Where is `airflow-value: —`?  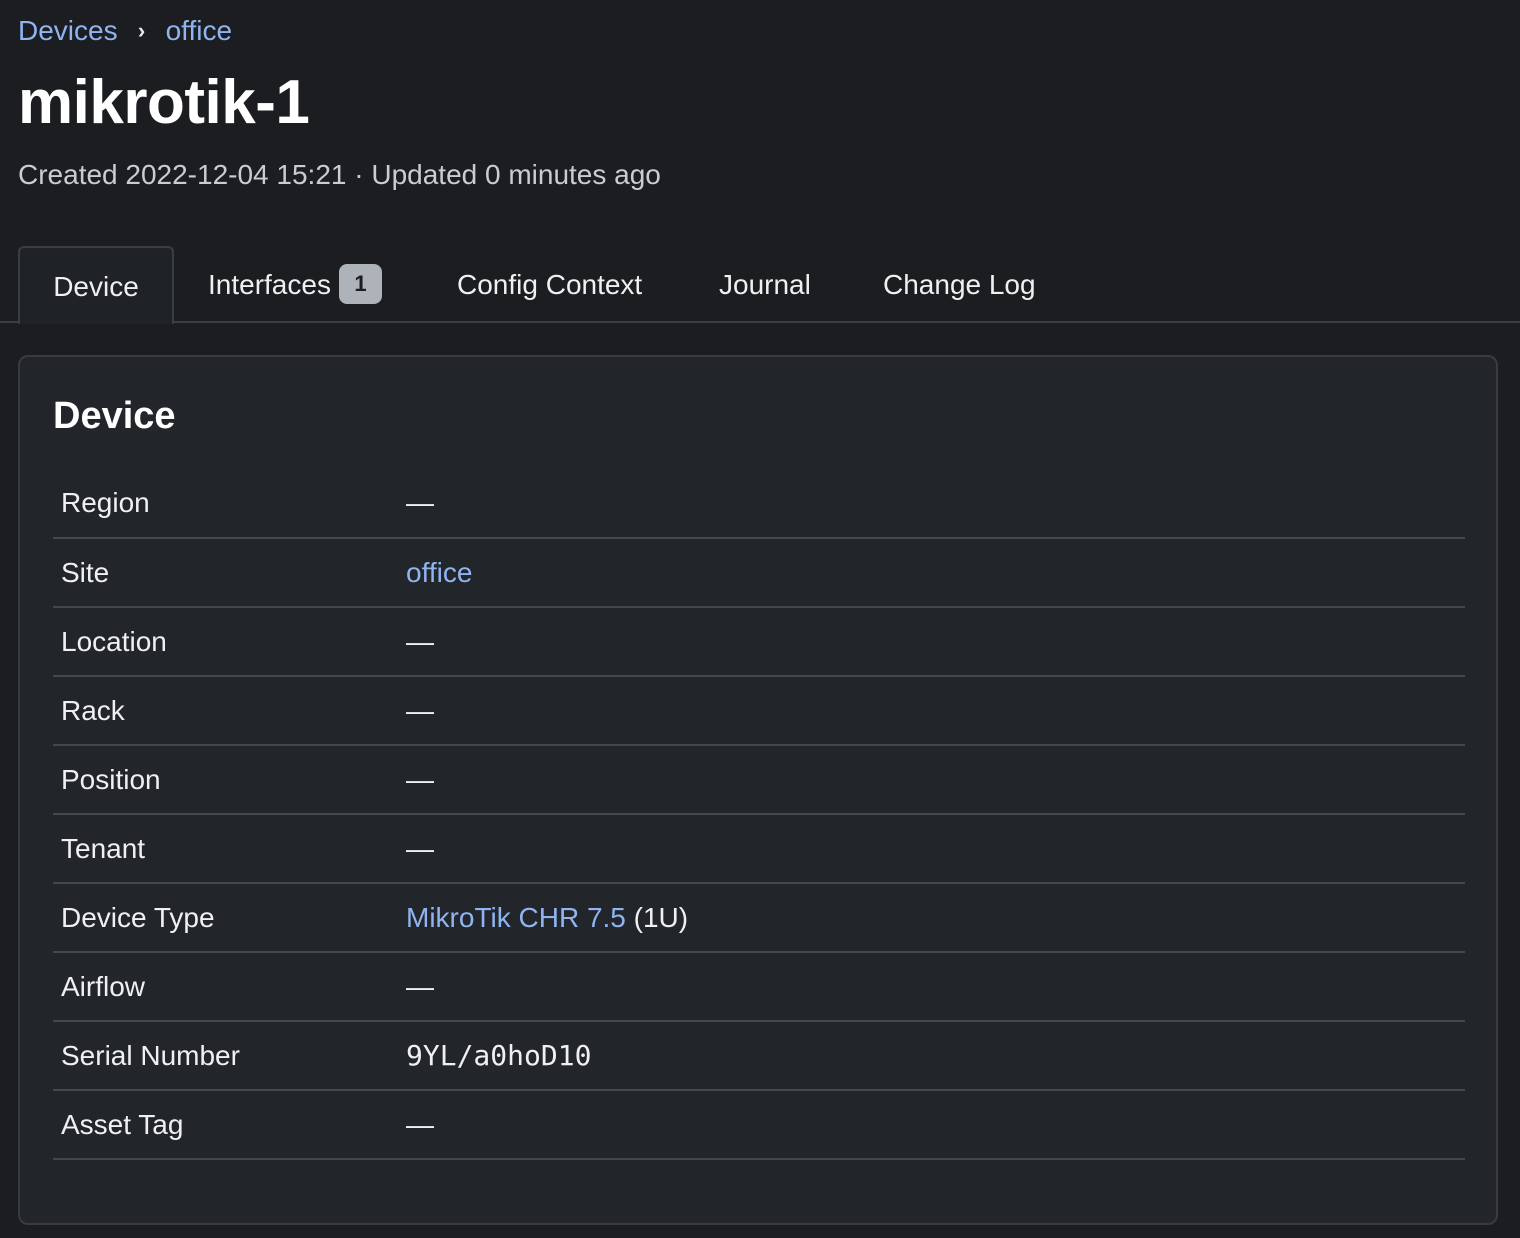 airflow-value: — is located at coordinates (420, 986).